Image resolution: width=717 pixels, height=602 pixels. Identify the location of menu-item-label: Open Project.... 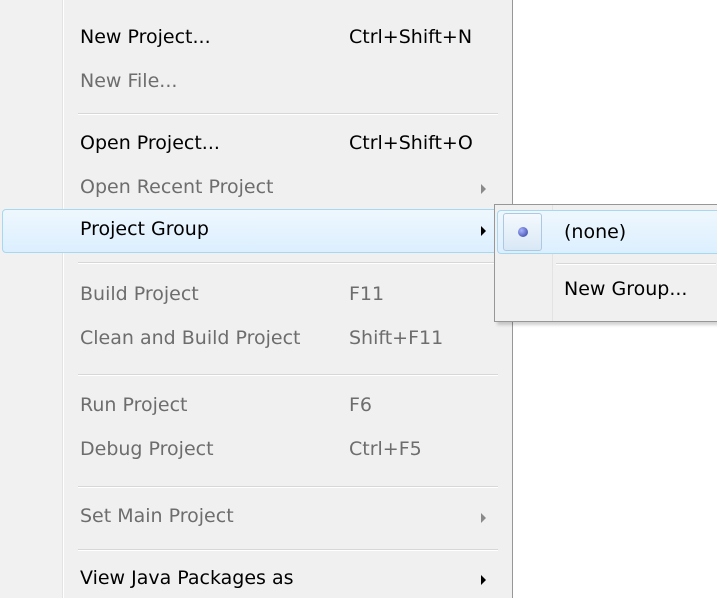
(150, 143).